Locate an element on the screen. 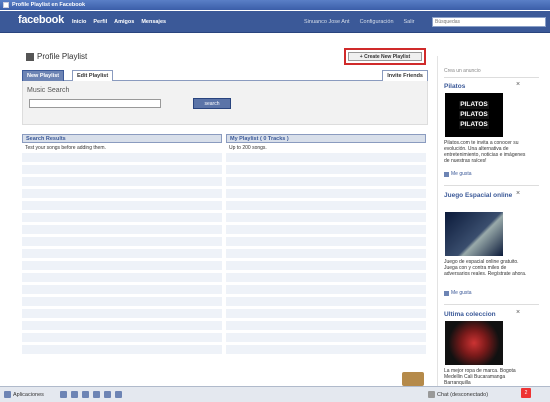  nav-perfil: Perfil is located at coordinates (100, 22).